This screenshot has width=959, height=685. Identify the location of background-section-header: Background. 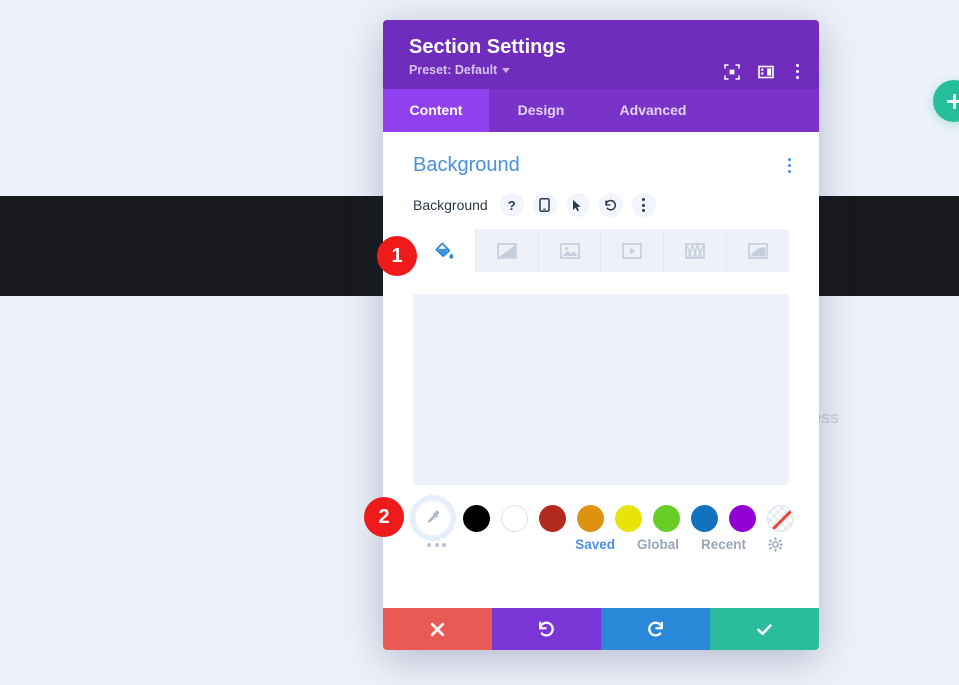
(601, 154).